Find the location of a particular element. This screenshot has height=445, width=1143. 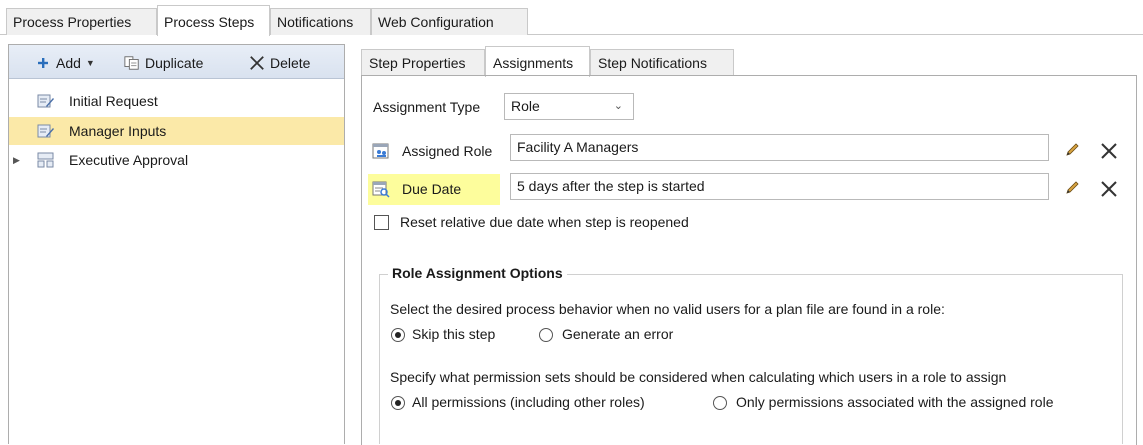

chevron-down-icon: ⌄ is located at coordinates (618, 106).